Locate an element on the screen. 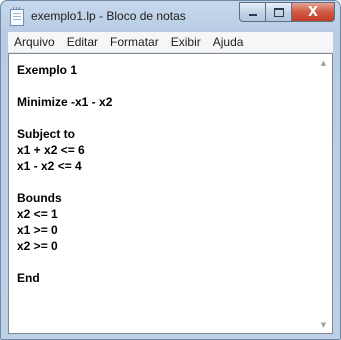 This screenshot has width=341, height=340. text-line: Exemplo 1 is located at coordinates (47, 70).